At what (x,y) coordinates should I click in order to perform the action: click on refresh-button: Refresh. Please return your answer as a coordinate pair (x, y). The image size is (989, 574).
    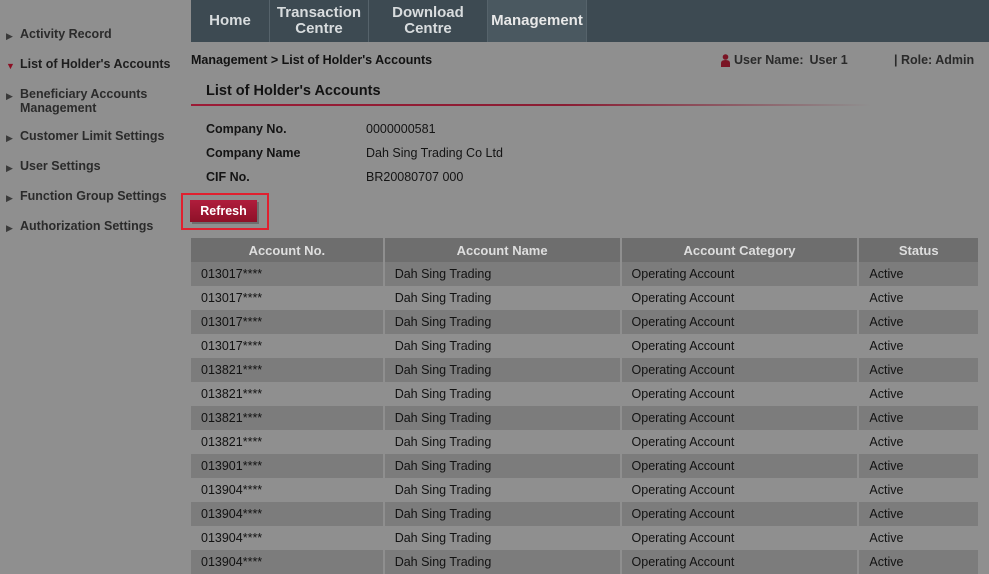
    Looking at the image, I should click on (223, 211).